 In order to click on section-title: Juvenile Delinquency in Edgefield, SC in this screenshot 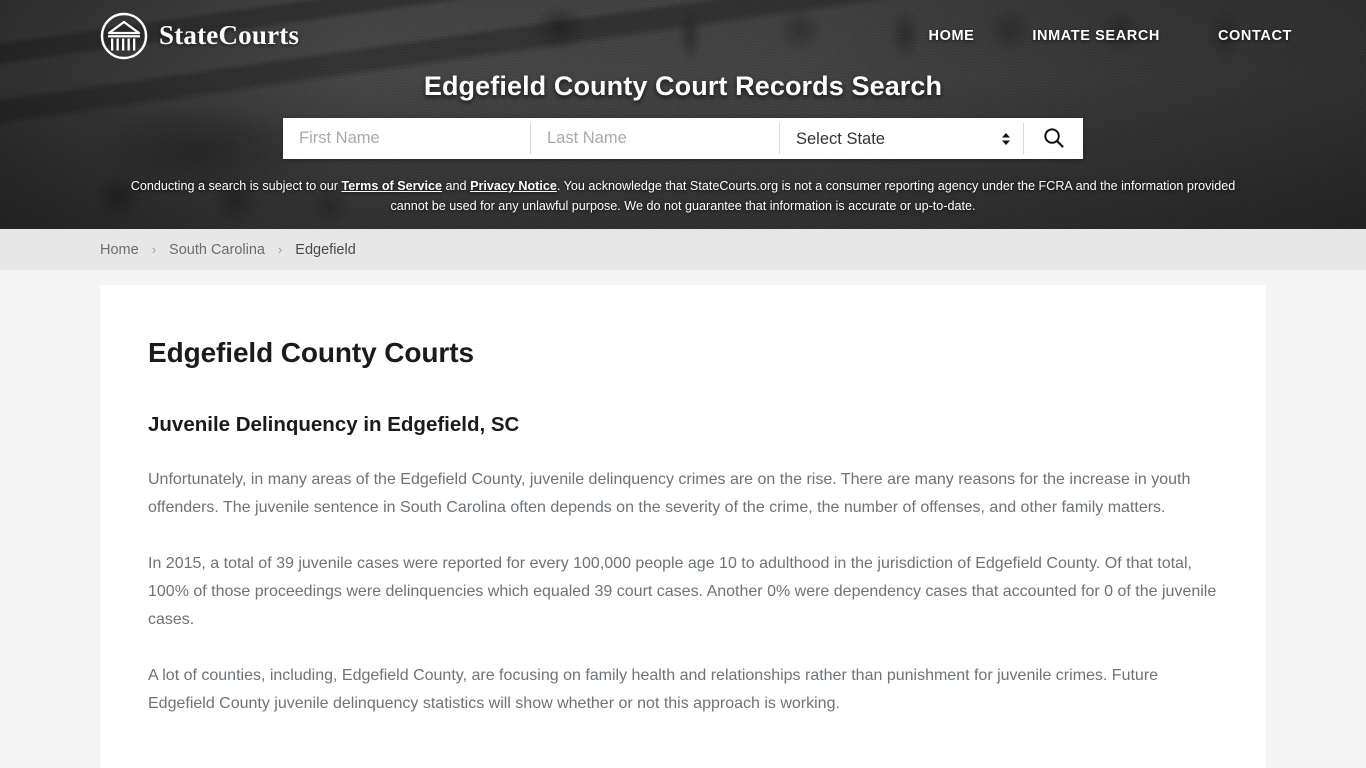, I will do `click(334, 424)`.